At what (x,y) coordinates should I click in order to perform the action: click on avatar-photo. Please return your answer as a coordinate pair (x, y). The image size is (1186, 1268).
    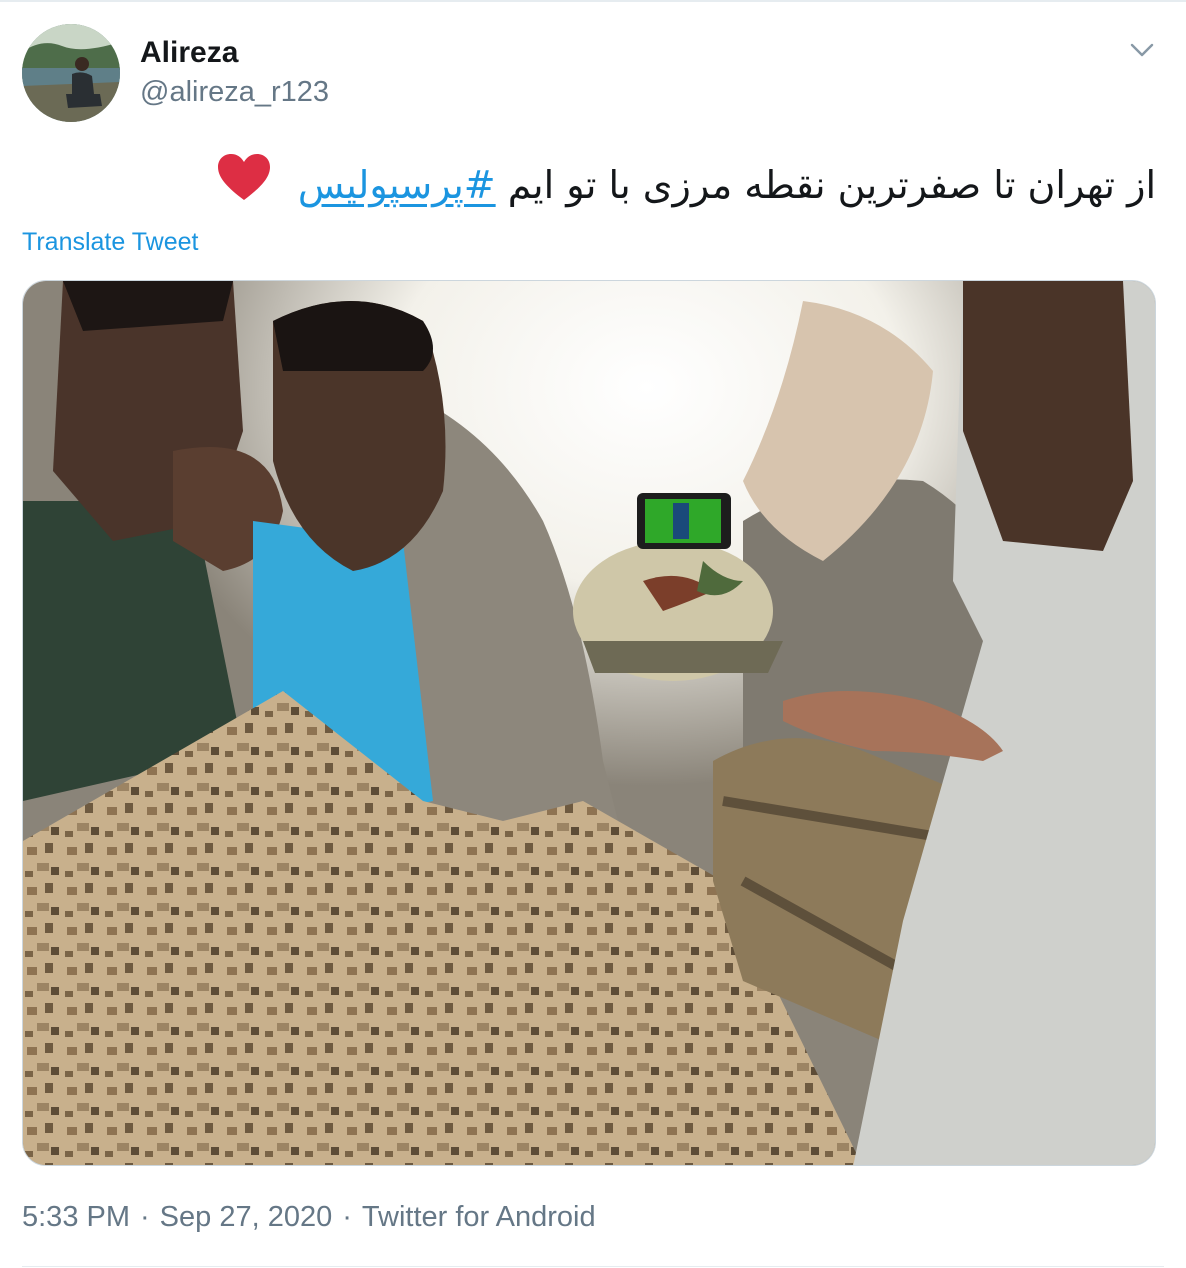
    Looking at the image, I should click on (71, 73).